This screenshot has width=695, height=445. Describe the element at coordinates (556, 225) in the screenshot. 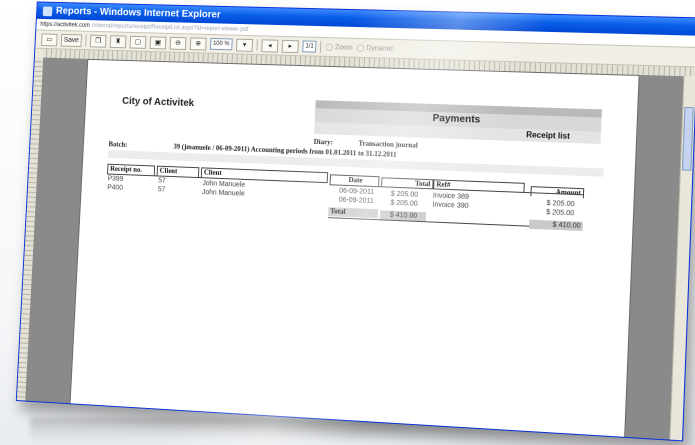

I see `amount-total: $ 410.00` at that location.